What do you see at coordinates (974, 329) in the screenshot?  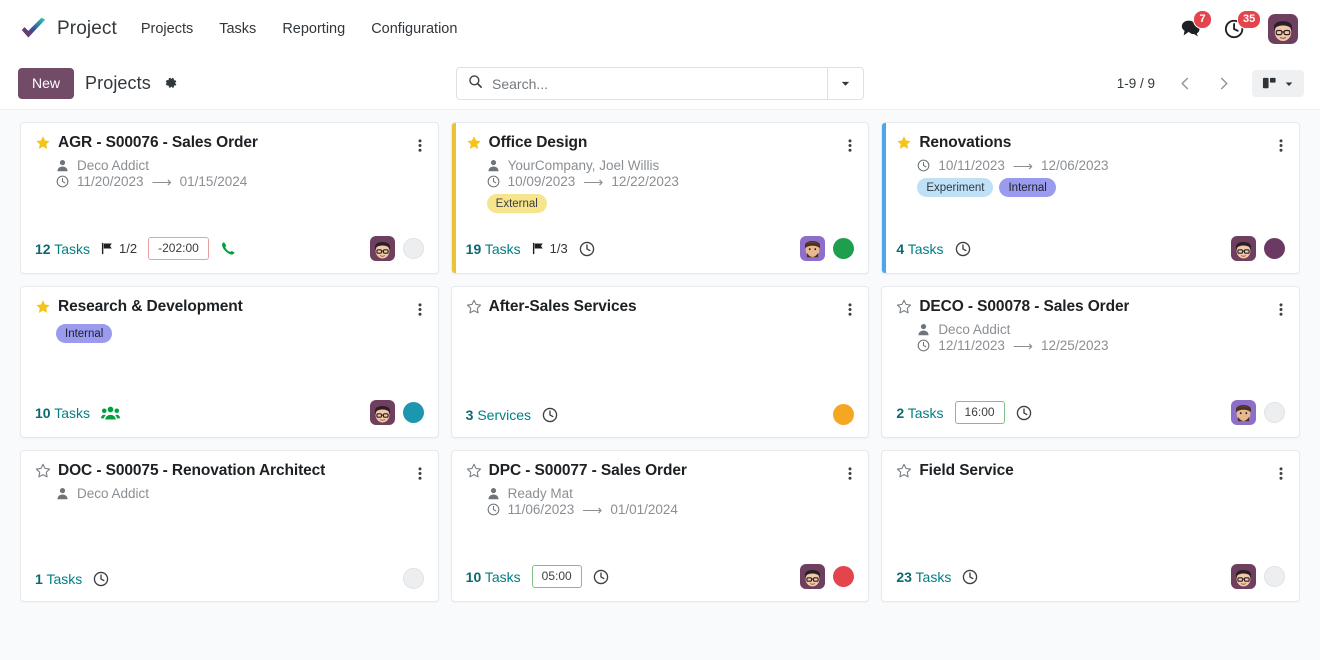 I see `card-partner: Deco Addict` at bounding box center [974, 329].